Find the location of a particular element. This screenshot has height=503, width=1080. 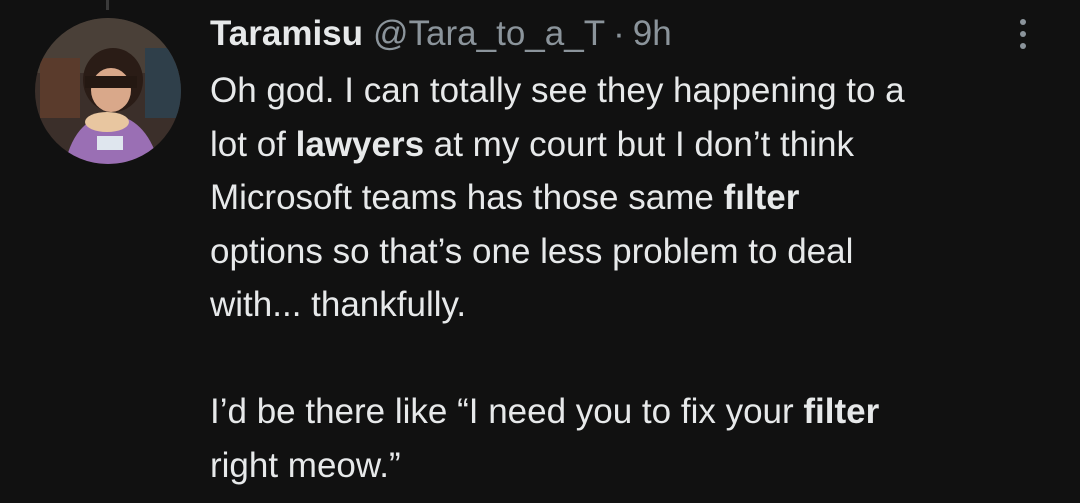

tweet-header: Taramisu @Tara_to_a_T · 9h is located at coordinates (625, 34).